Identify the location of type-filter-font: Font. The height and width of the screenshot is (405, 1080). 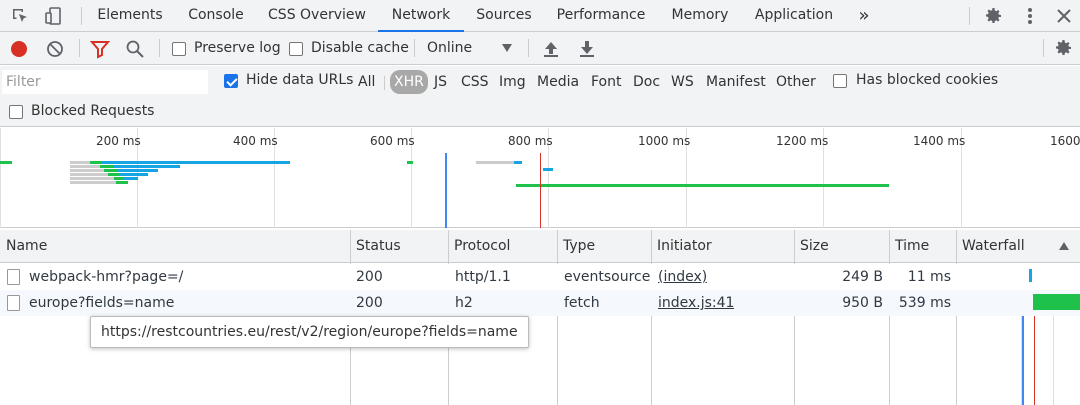
(606, 82).